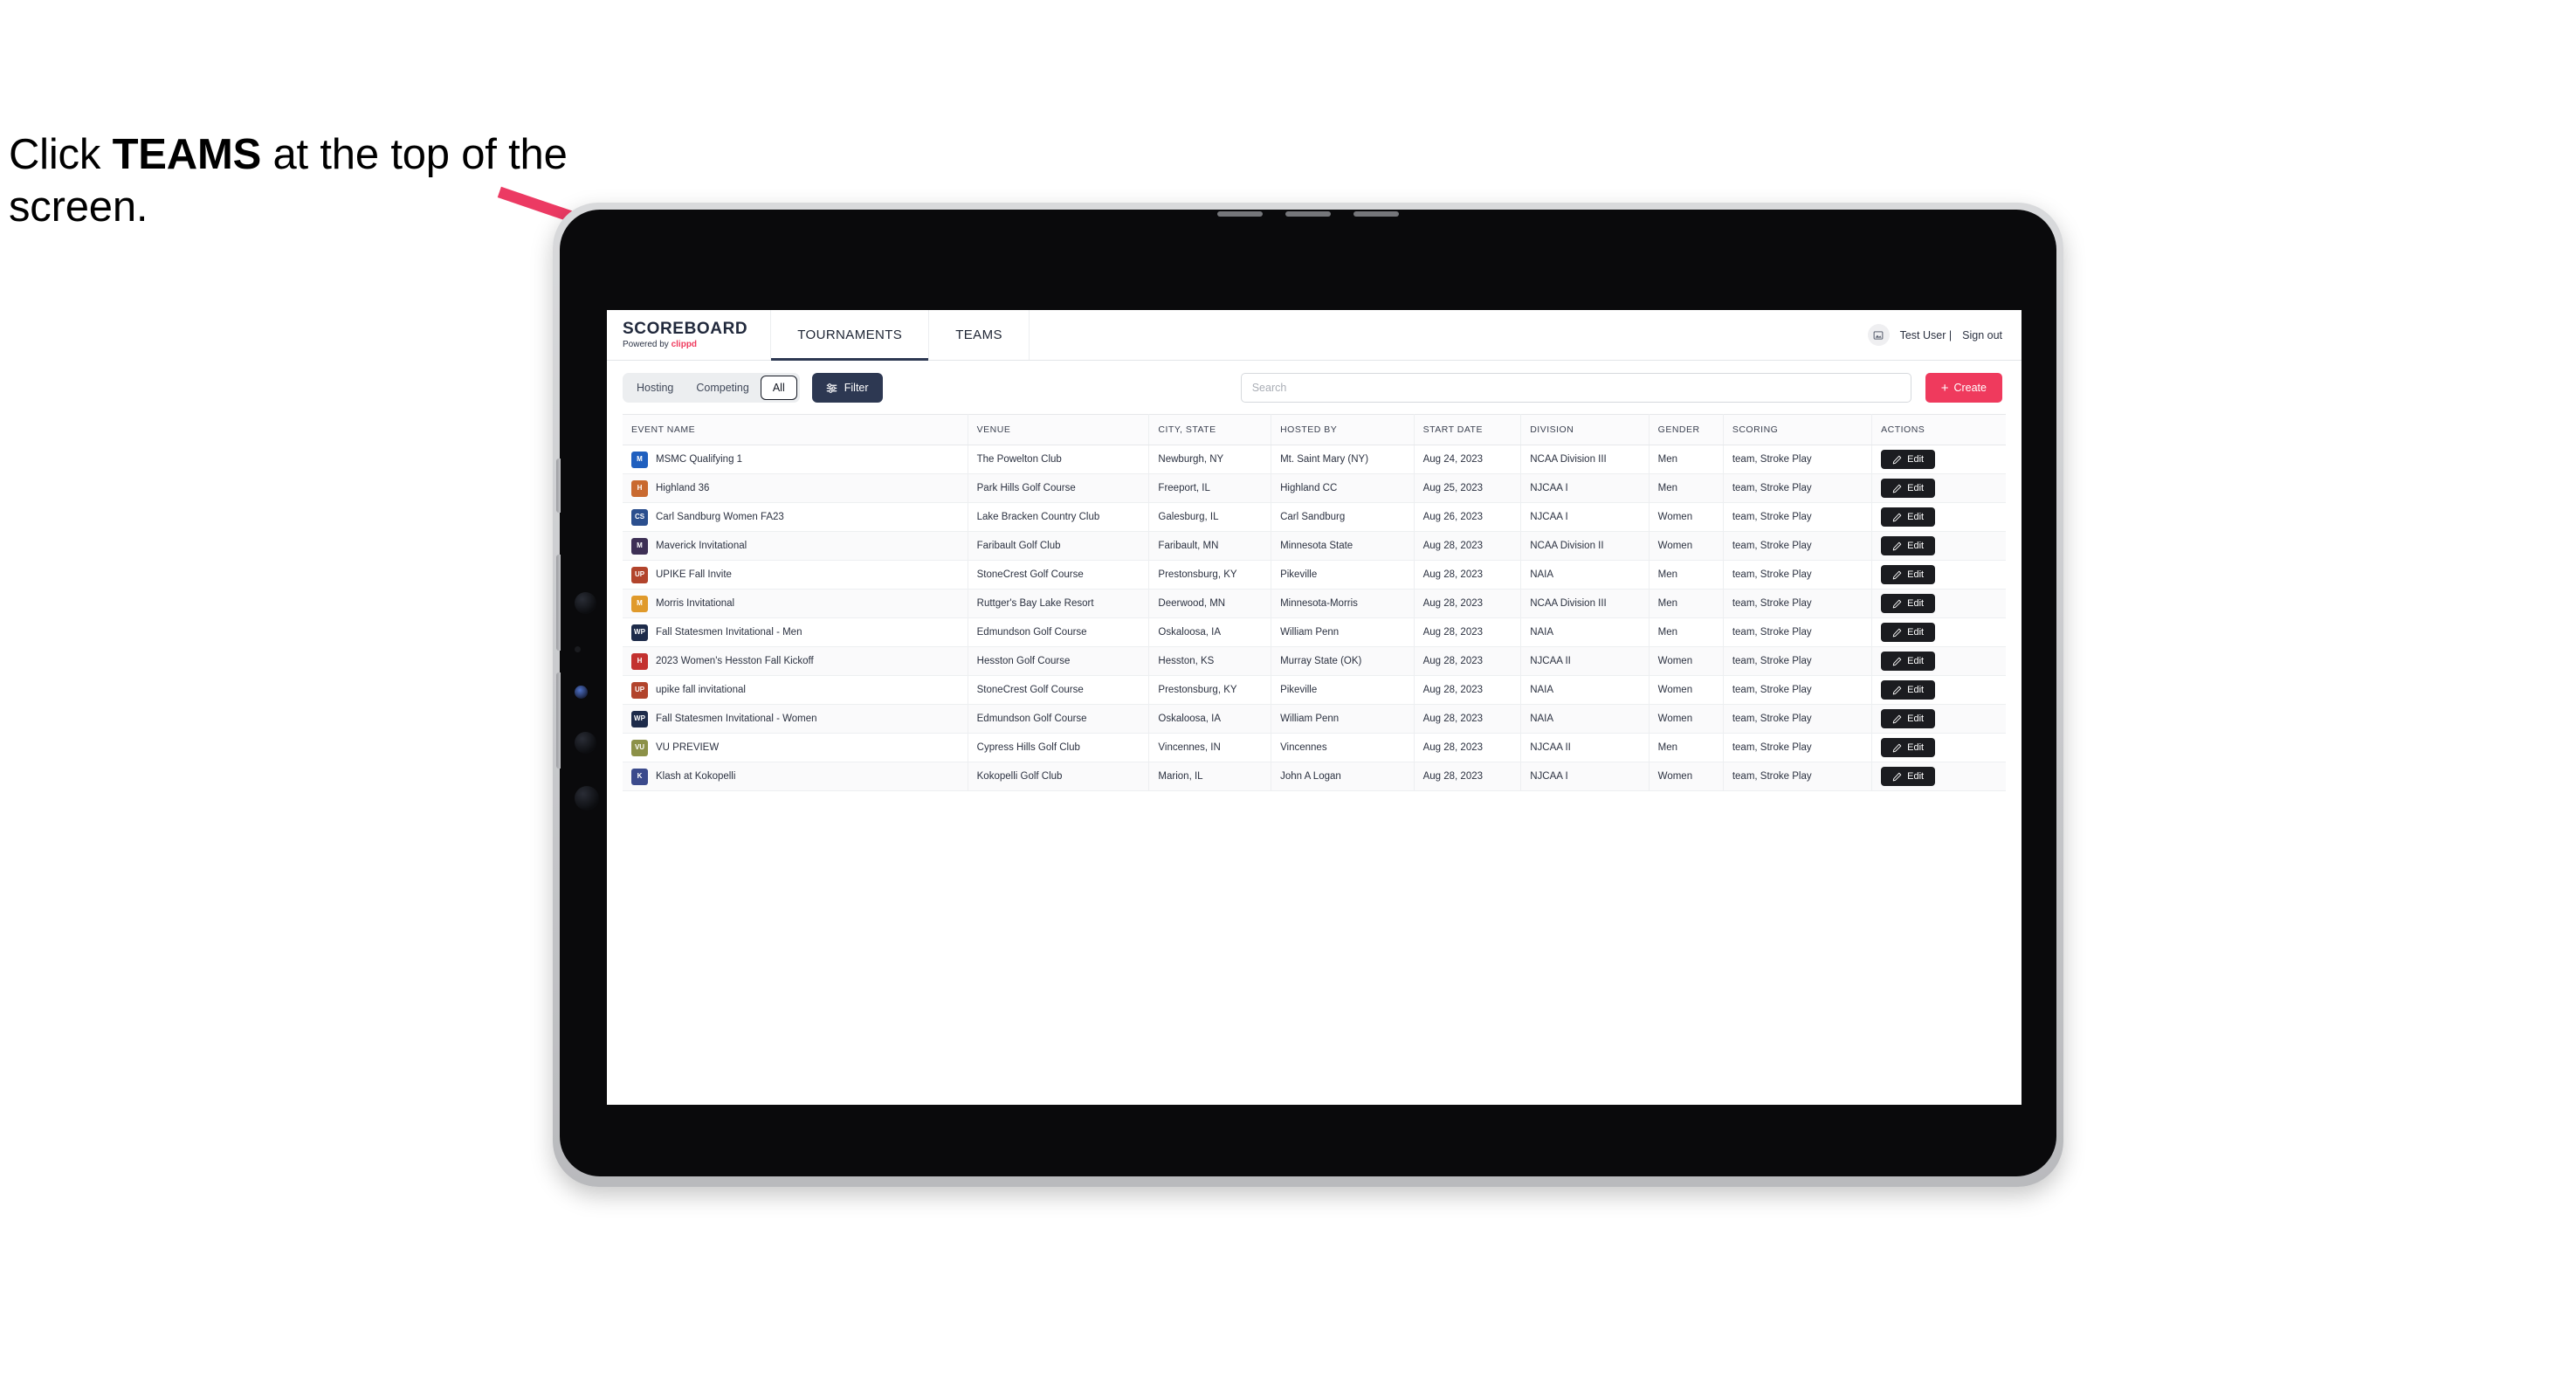 This screenshot has height=1386, width=2576. Describe the element at coordinates (639, 747) in the screenshot. I see `team-logo-icon: VU` at that location.